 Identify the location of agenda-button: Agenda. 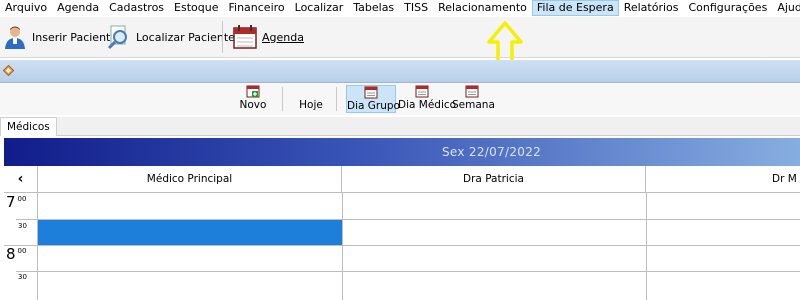
(268, 37).